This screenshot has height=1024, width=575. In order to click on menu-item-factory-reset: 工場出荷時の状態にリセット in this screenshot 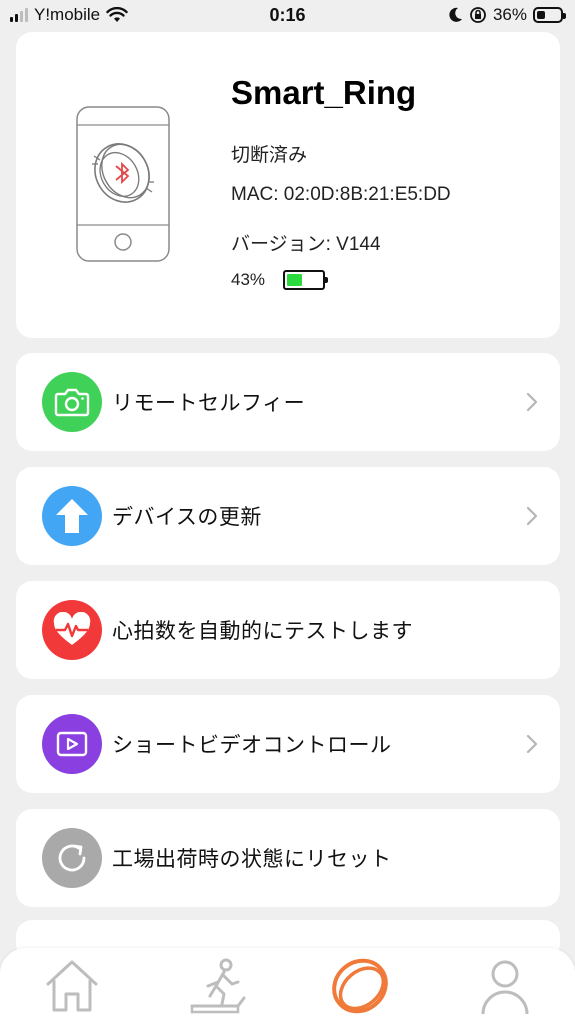, I will do `click(288, 858)`.